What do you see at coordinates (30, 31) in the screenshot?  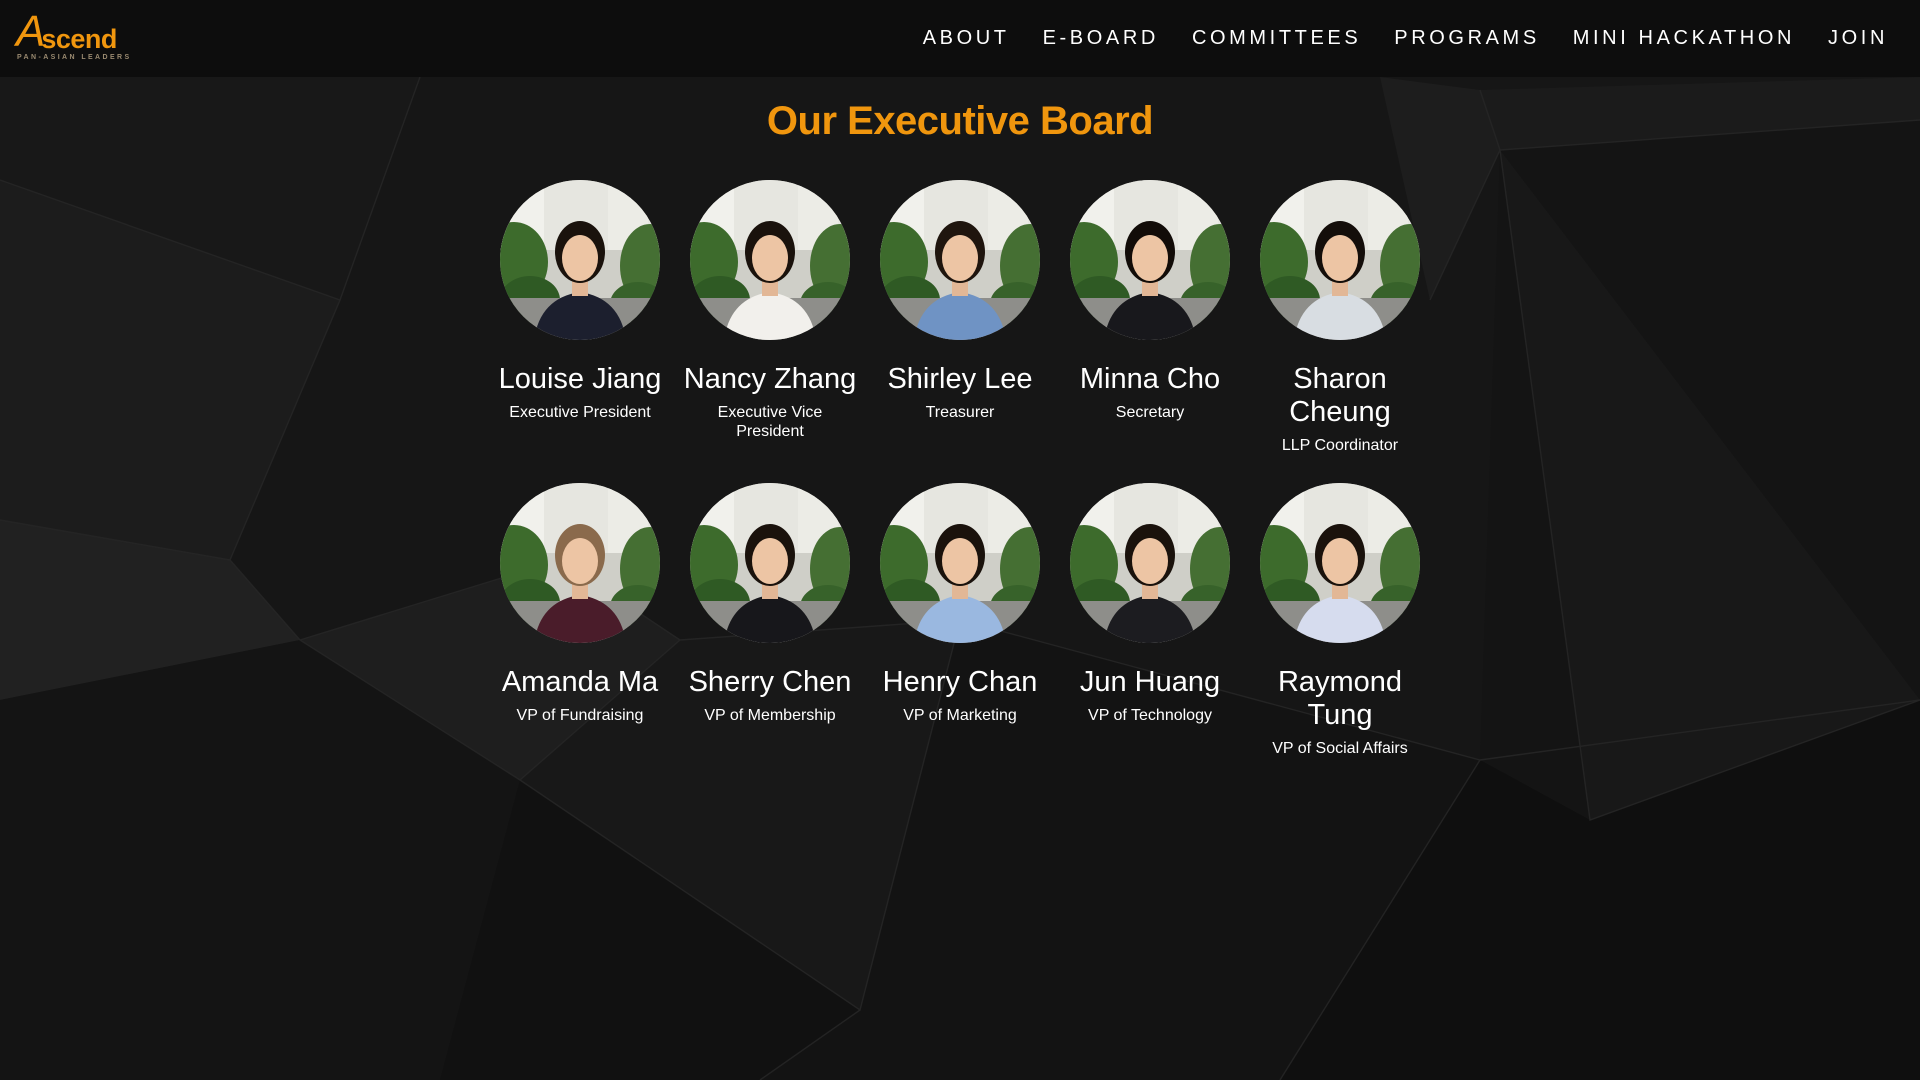 I see `logo-letter-a: A` at bounding box center [30, 31].